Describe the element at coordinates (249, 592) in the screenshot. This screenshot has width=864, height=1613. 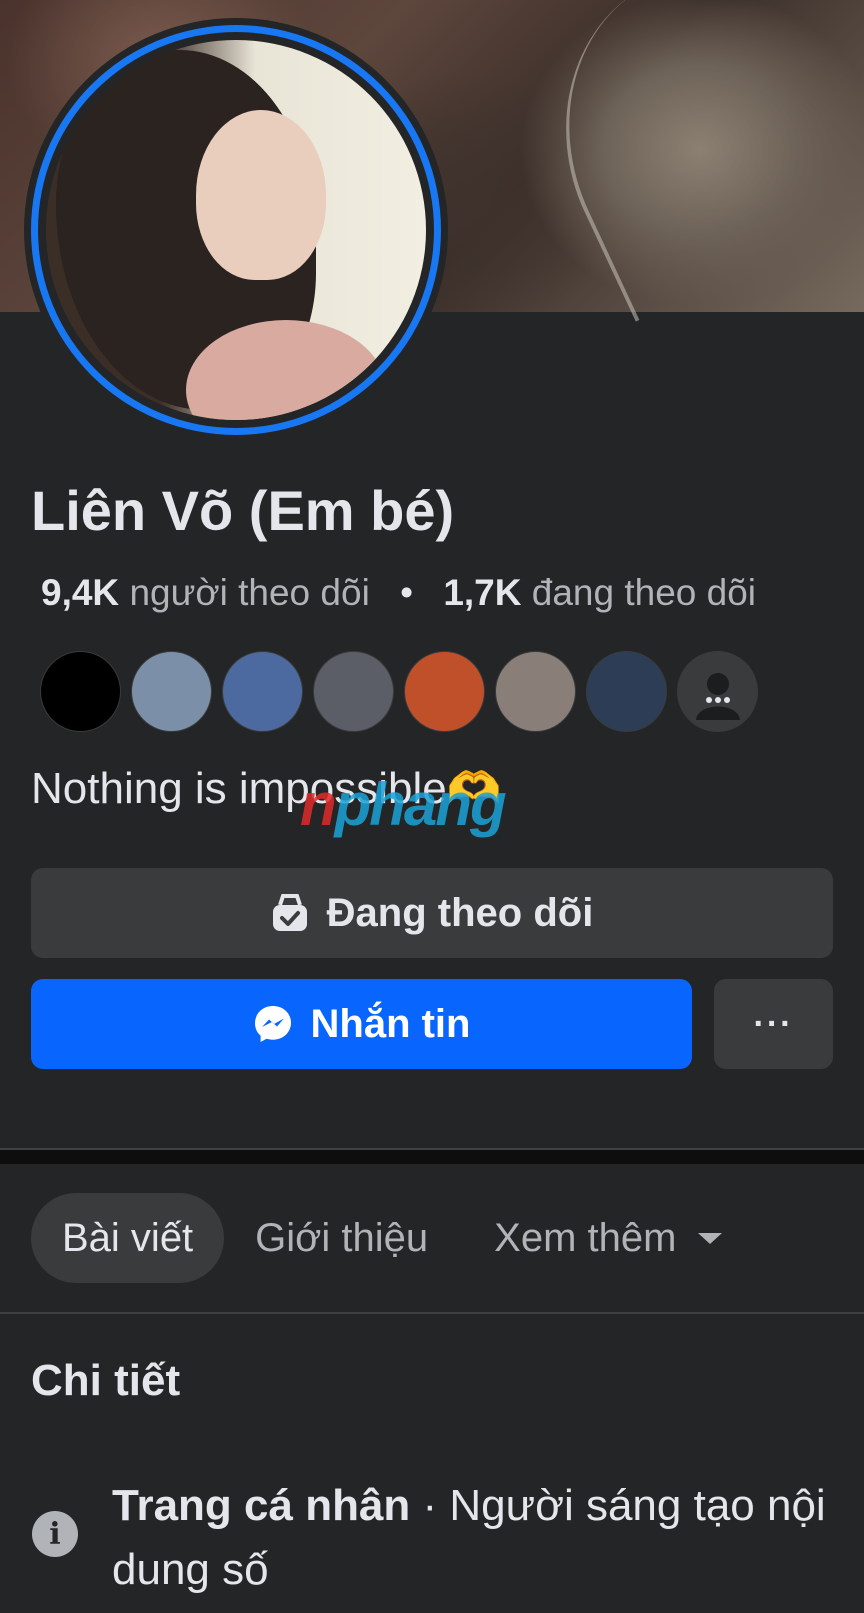
I see `followers-label: người theo dõi` at that location.